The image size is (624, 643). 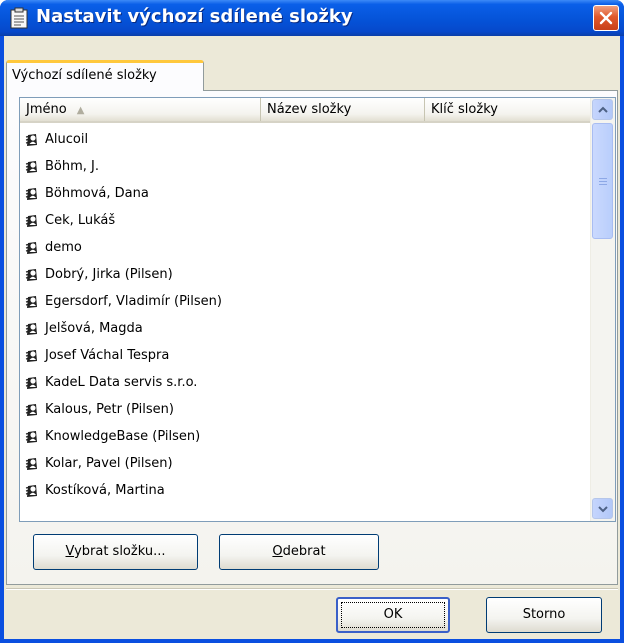 What do you see at coordinates (305, 463) in the screenshot?
I see `list-item: Kolar, Pavel (Pilsen)` at bounding box center [305, 463].